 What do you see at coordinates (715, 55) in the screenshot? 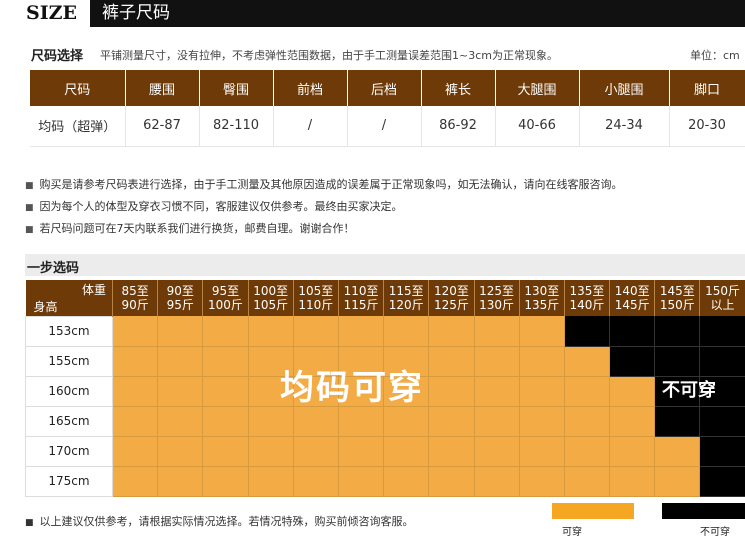
I see `unit-label: 单位：cm` at bounding box center [715, 55].